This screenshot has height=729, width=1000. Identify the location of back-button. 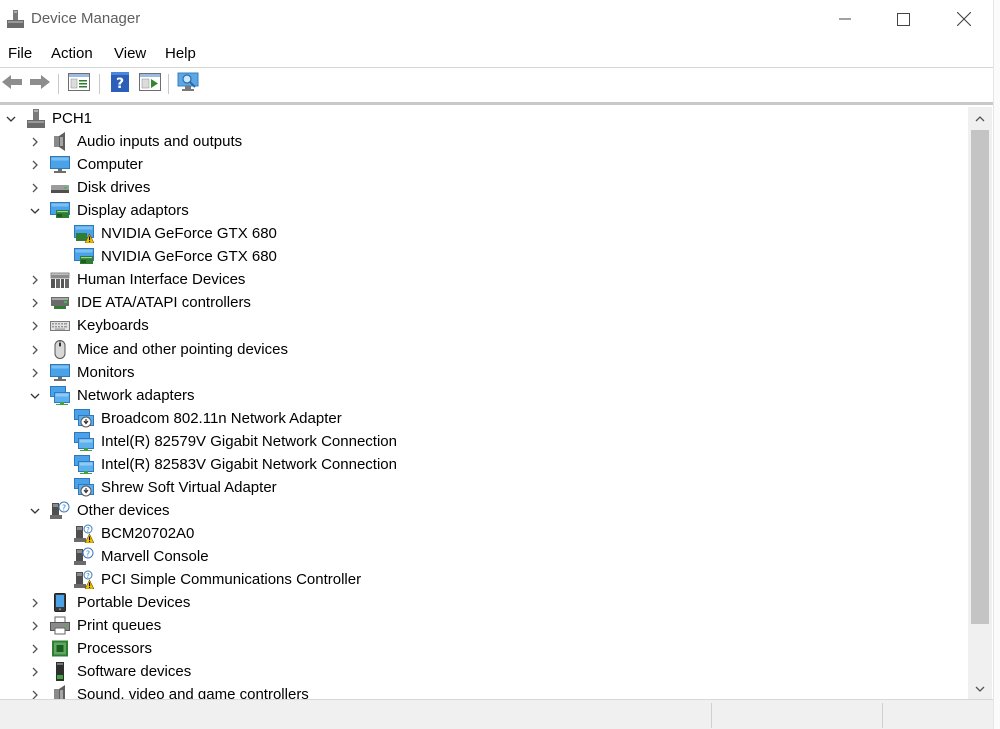
(12, 84).